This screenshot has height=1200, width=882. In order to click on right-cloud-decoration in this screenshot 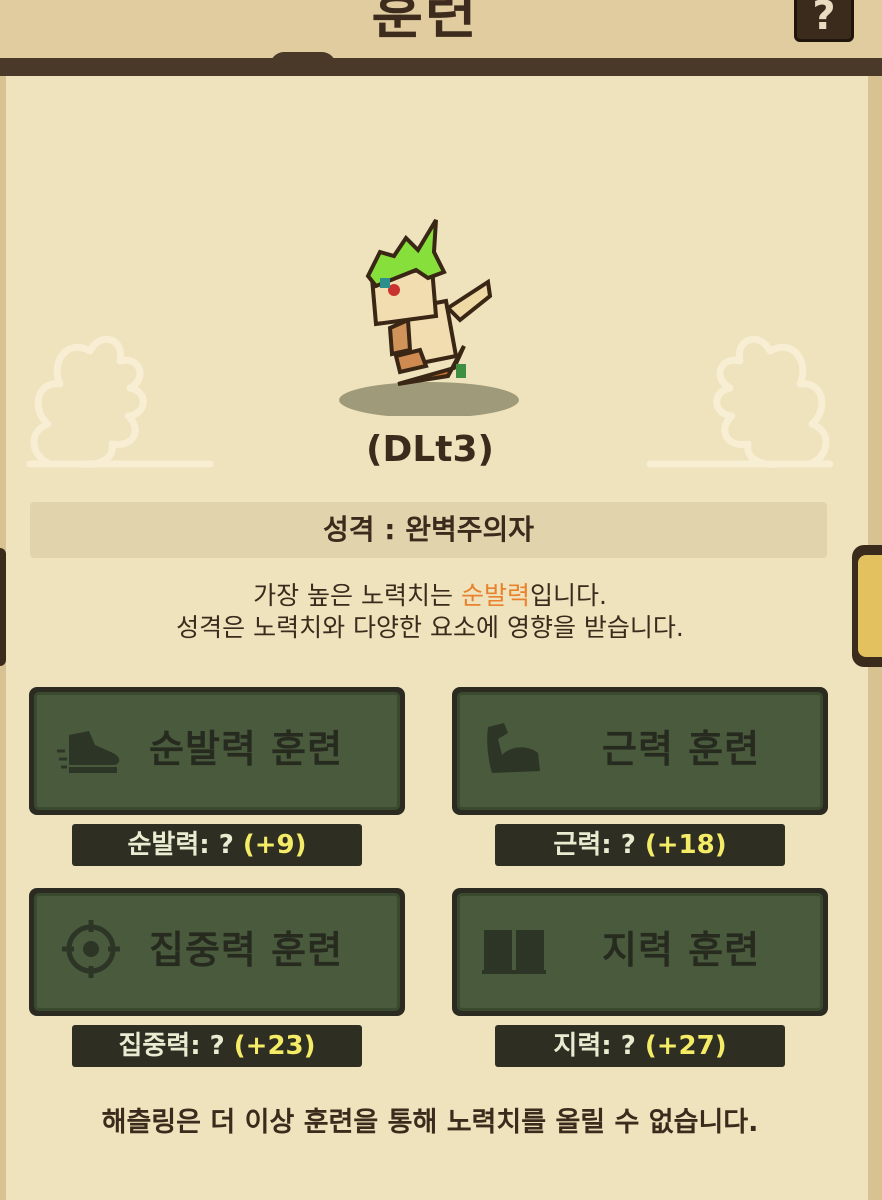, I will do `click(740, 401)`.